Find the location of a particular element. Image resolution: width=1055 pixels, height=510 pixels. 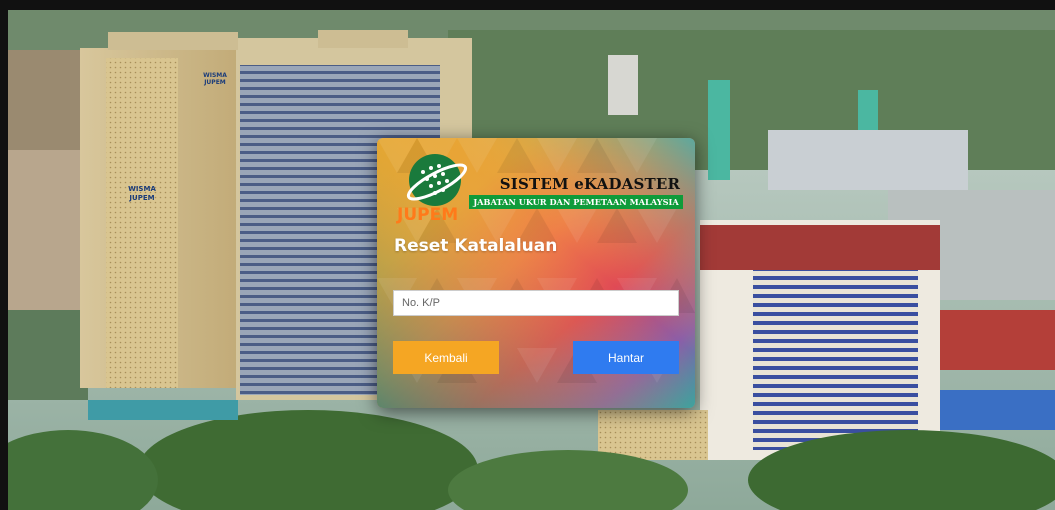

logo-wordmark: JUPEM is located at coordinates (427, 215).